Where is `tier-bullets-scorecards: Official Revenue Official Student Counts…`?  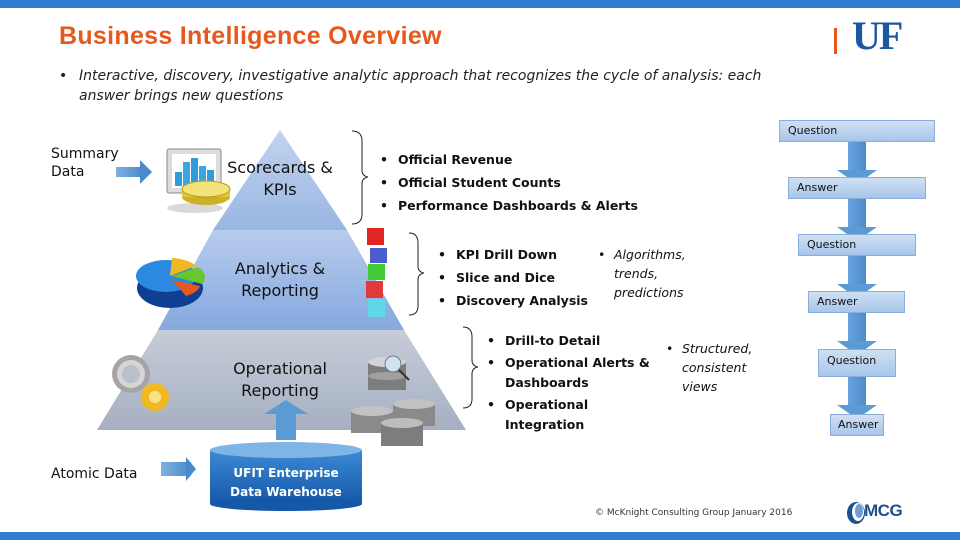
tier-bullets-scorecards: Official Revenue Official Student Counts… is located at coordinates (530, 182).